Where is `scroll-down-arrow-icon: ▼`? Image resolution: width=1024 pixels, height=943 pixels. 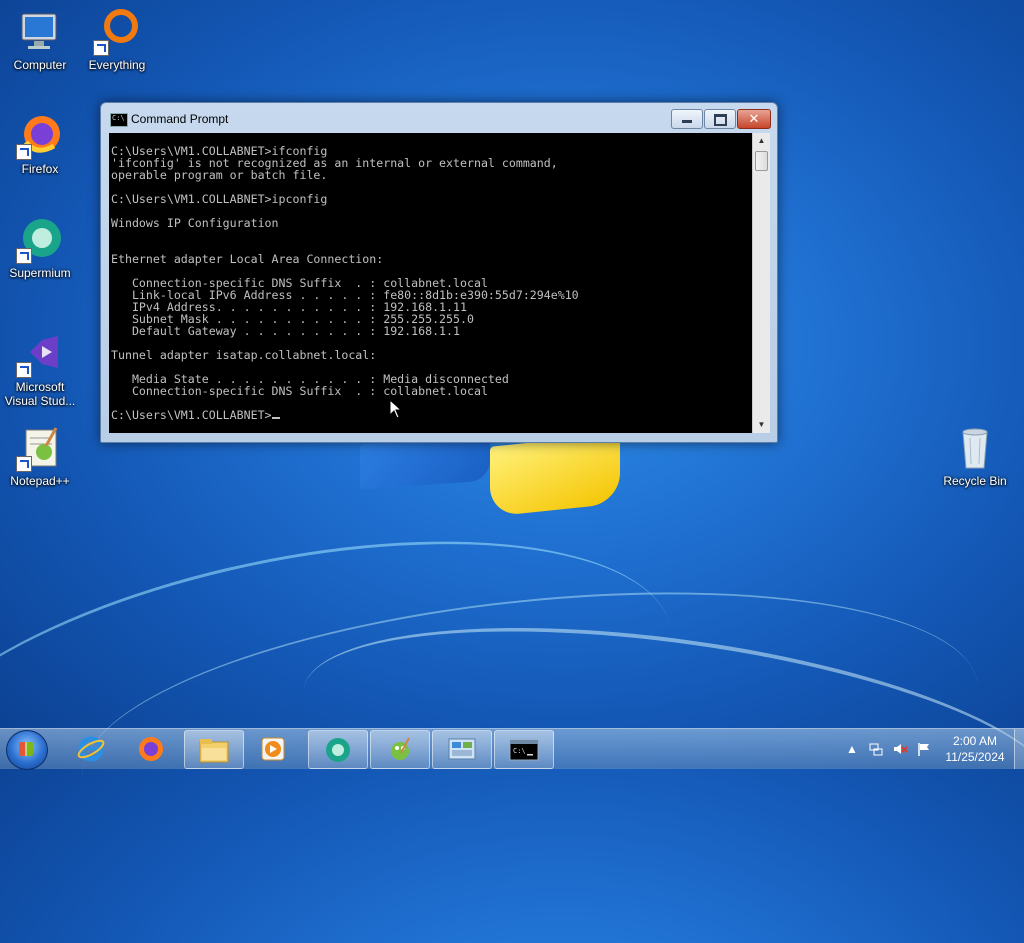 scroll-down-arrow-icon: ▼ is located at coordinates (761, 425).